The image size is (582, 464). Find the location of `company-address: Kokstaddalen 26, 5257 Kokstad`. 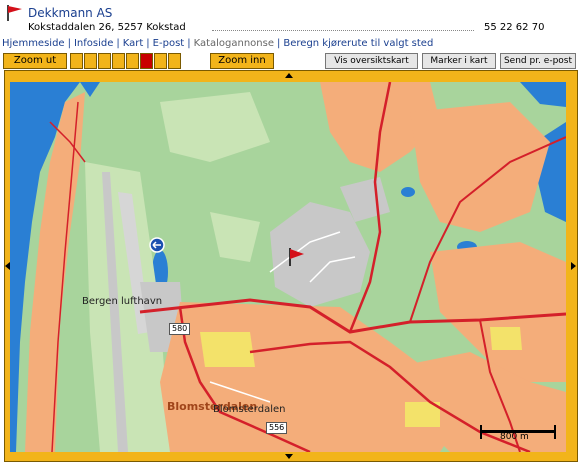

company-address: Kokstaddalen 26, 5257 Kokstad is located at coordinates (107, 27).